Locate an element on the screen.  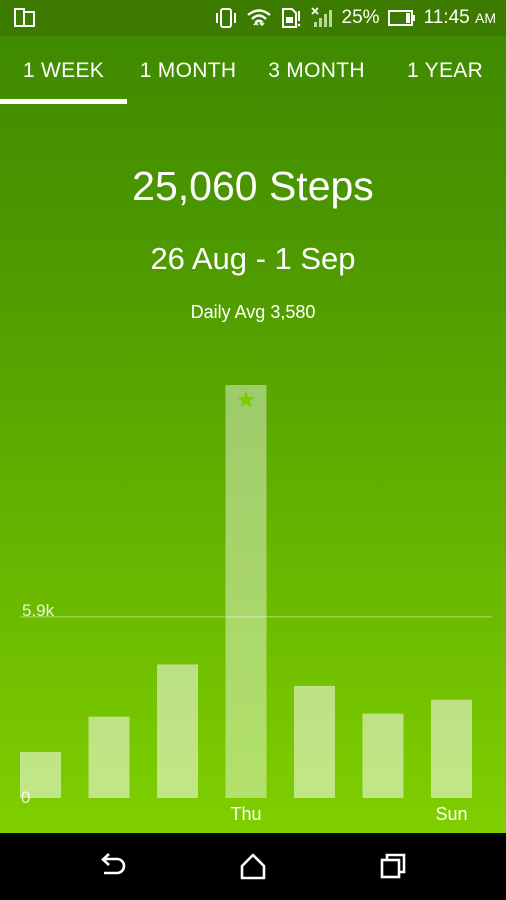
home-icon is located at coordinates (253, 866).